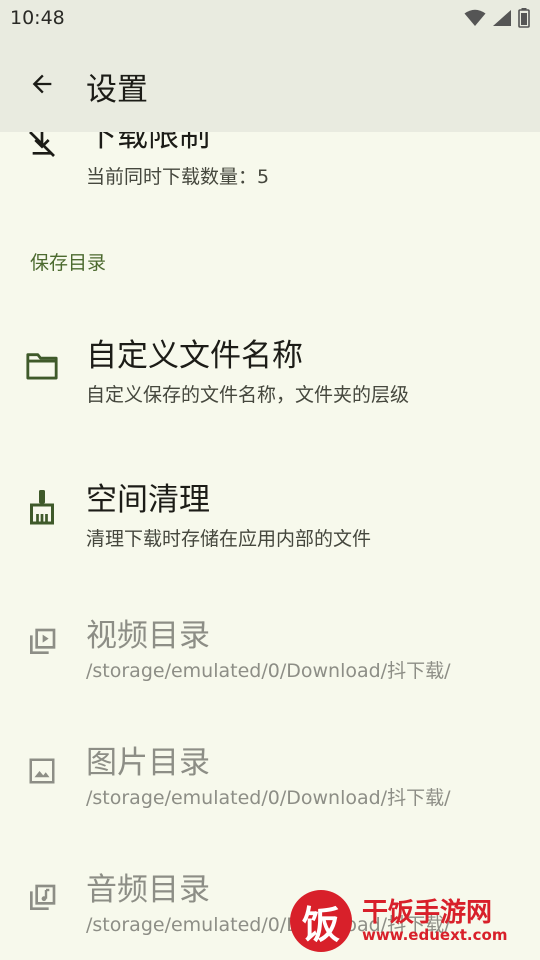 The image size is (540, 960). Describe the element at coordinates (148, 890) in the screenshot. I see `setting-title: 音频目录` at that location.